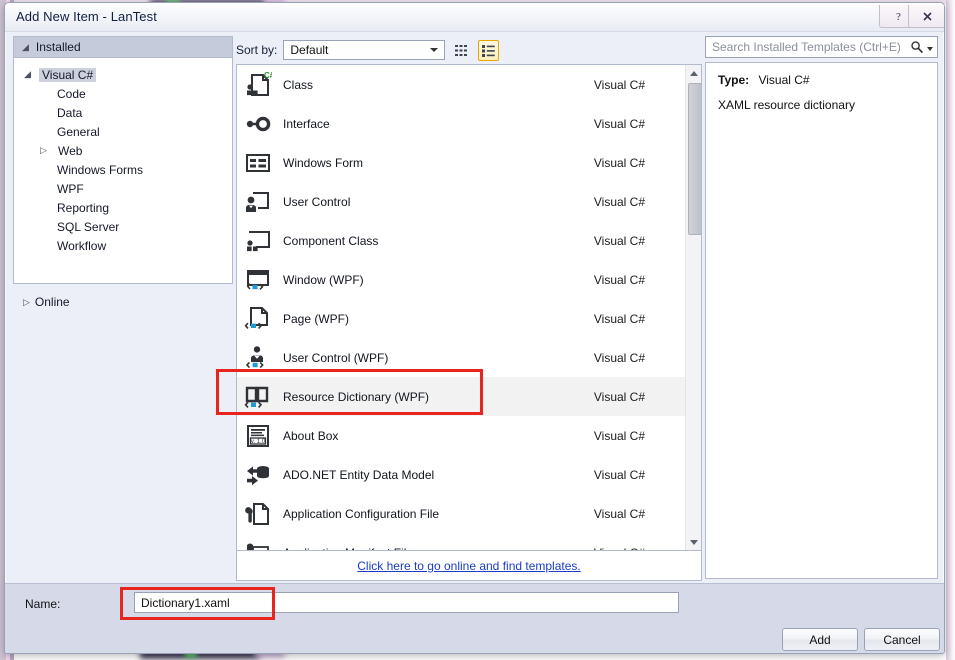  I want to click on tiles-view-icon, so click(461, 50).